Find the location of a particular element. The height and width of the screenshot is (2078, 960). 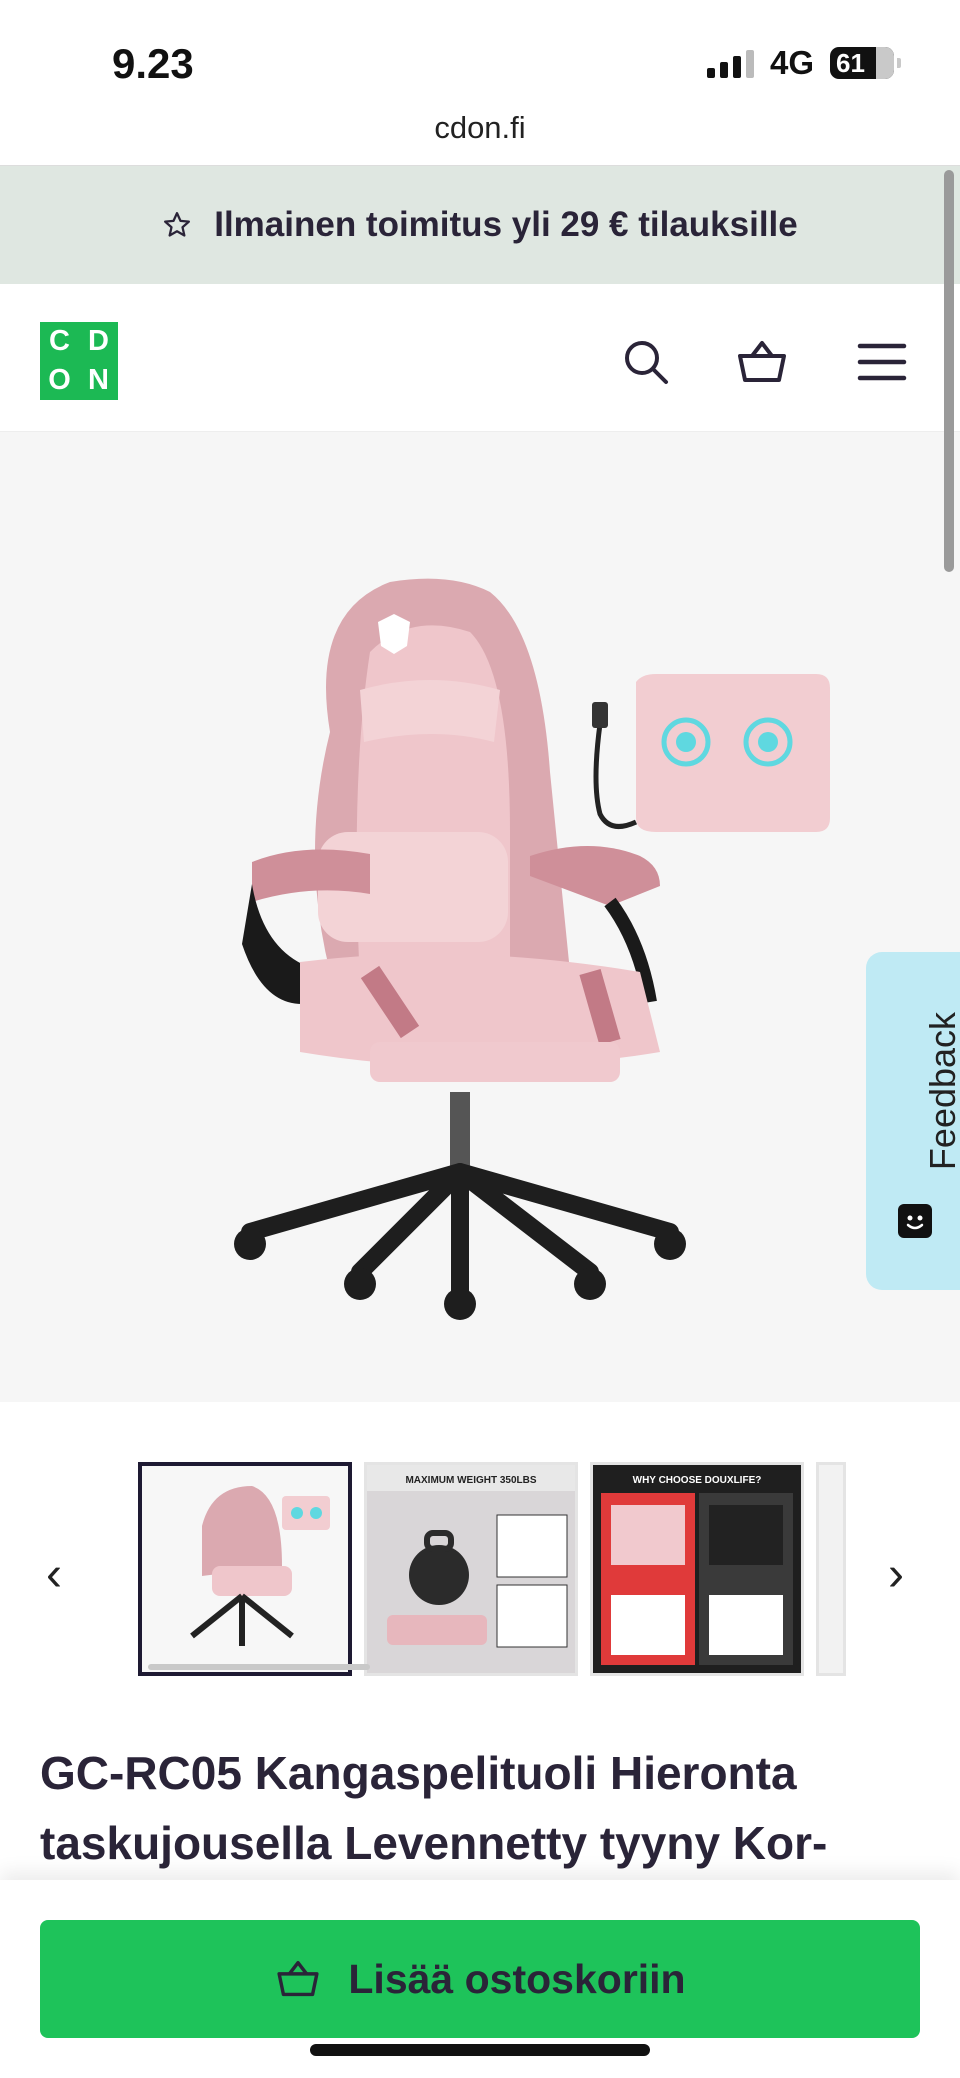

thumb-caption: WHY CHOOSE DOUXLIFE? is located at coordinates (697, 1480).